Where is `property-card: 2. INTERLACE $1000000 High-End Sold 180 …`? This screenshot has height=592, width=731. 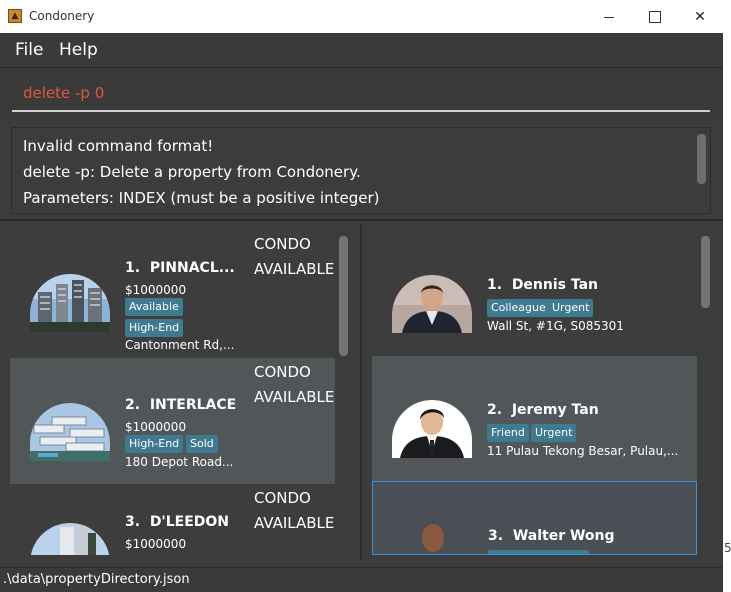 property-card: 2. INTERLACE $1000000 High-End Sold 180 … is located at coordinates (172, 421).